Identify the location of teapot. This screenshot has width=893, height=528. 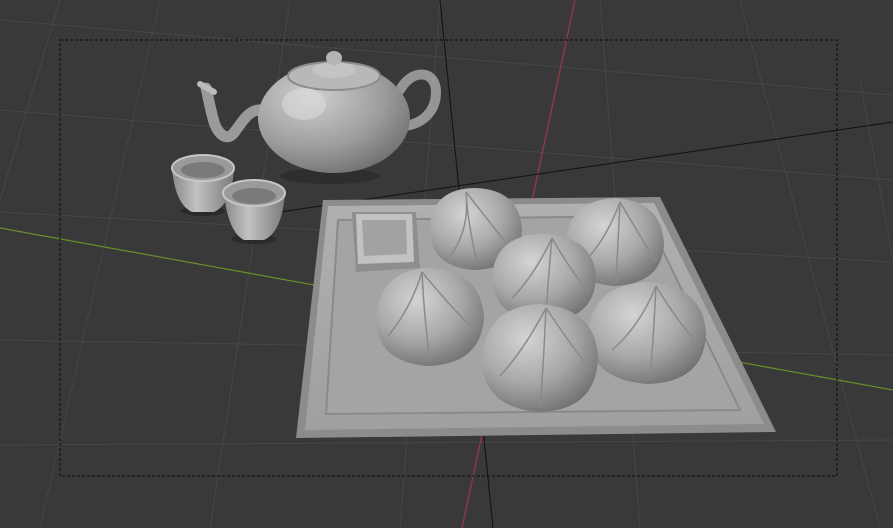
(319, 117).